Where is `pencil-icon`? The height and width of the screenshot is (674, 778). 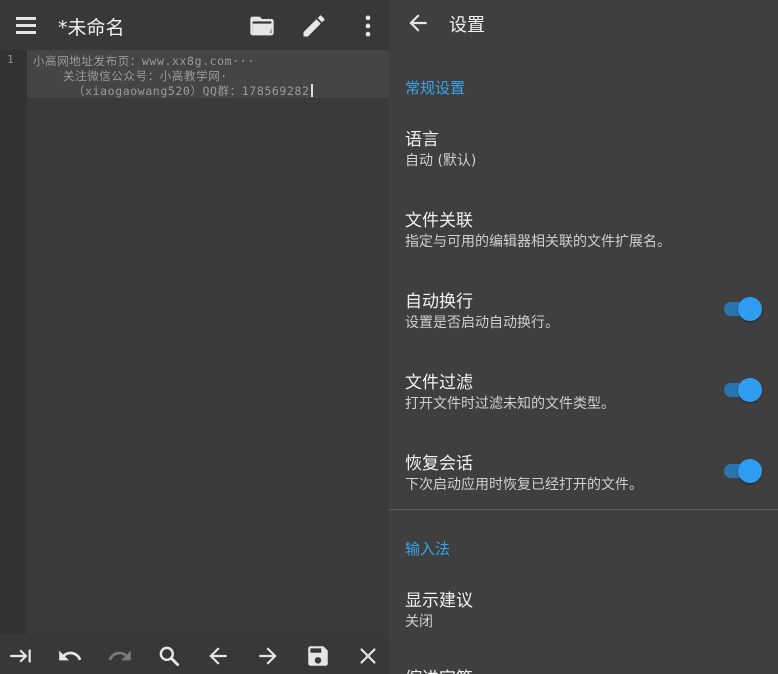
pencil-icon is located at coordinates (314, 26).